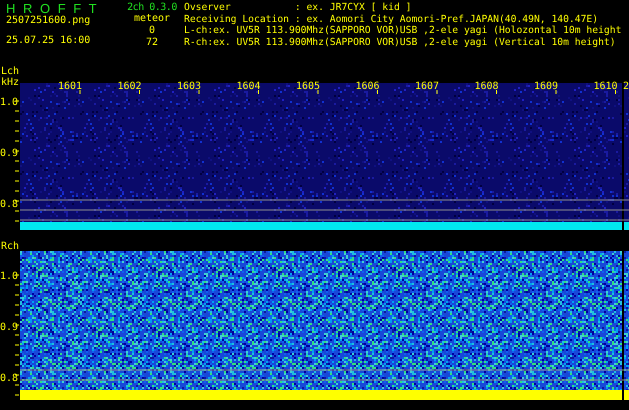 The width and height of the screenshot is (629, 410). Describe the element at coordinates (392, 19) in the screenshot. I see `info-line: Receiving Location : ex. Aomori City Aomori-Pref.JAPAN(40.49N, 140.47E)` at that location.